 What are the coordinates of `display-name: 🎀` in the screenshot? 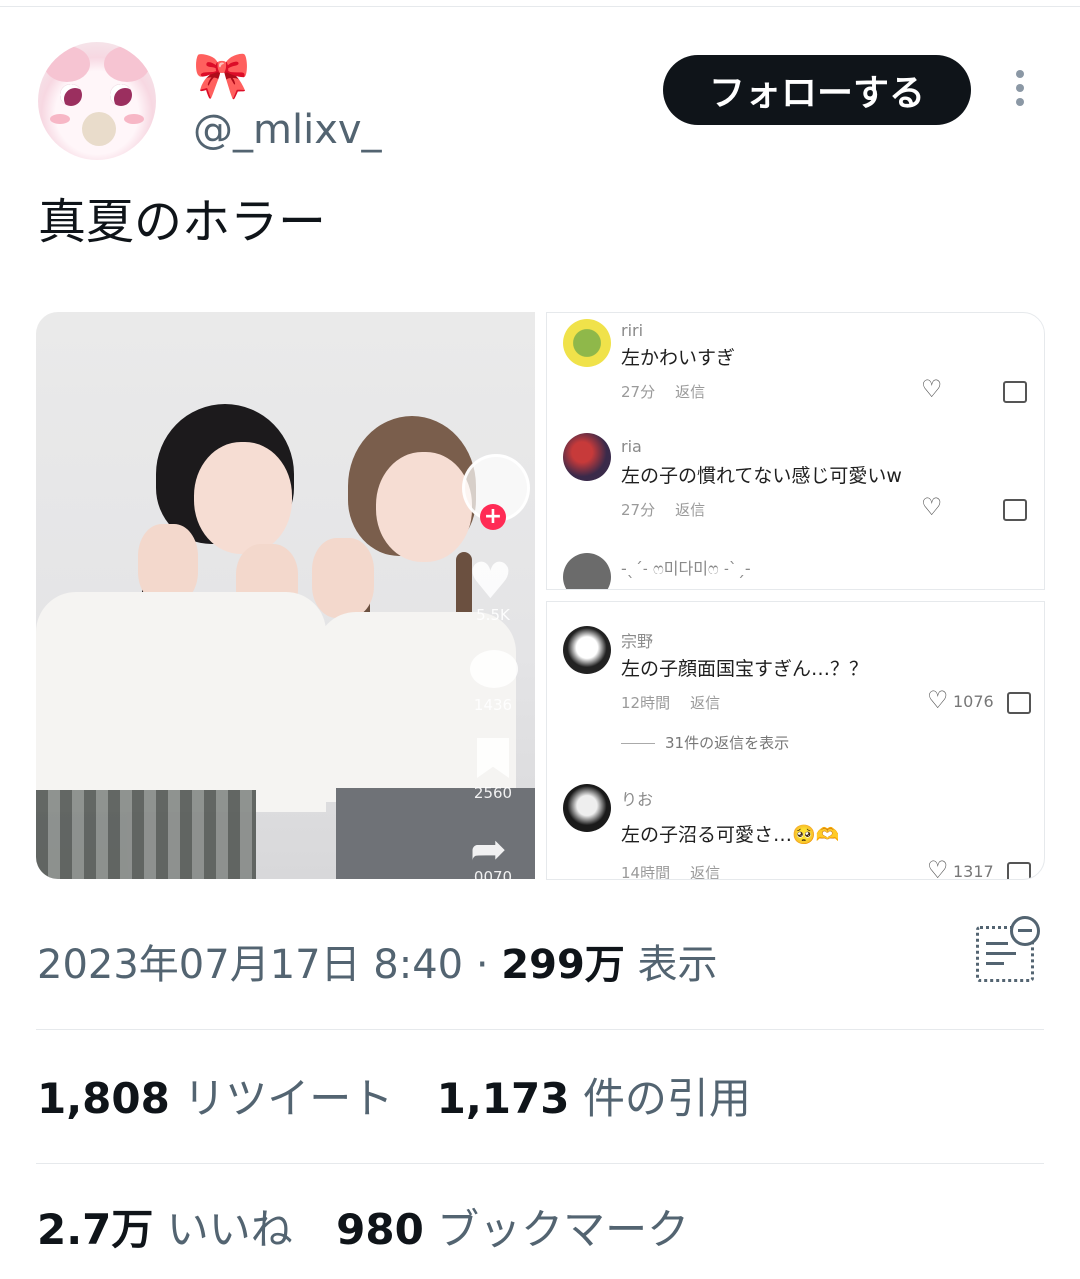 It's located at (221, 75).